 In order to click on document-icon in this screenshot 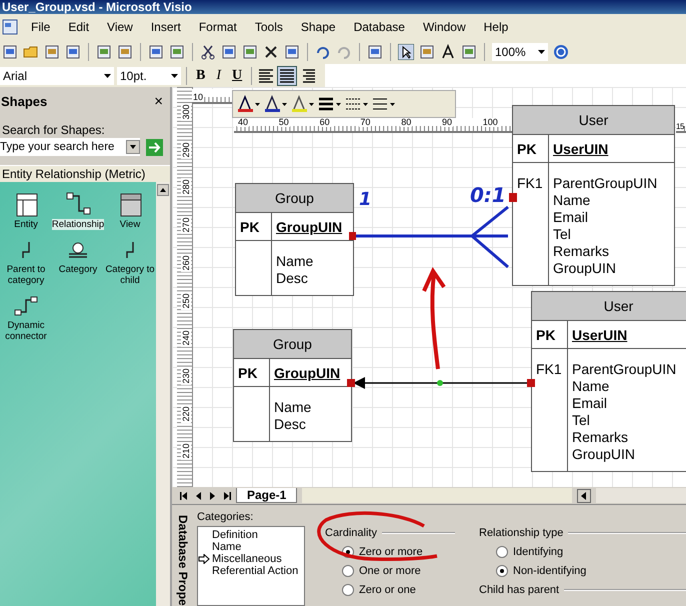, I will do `click(10, 27)`.